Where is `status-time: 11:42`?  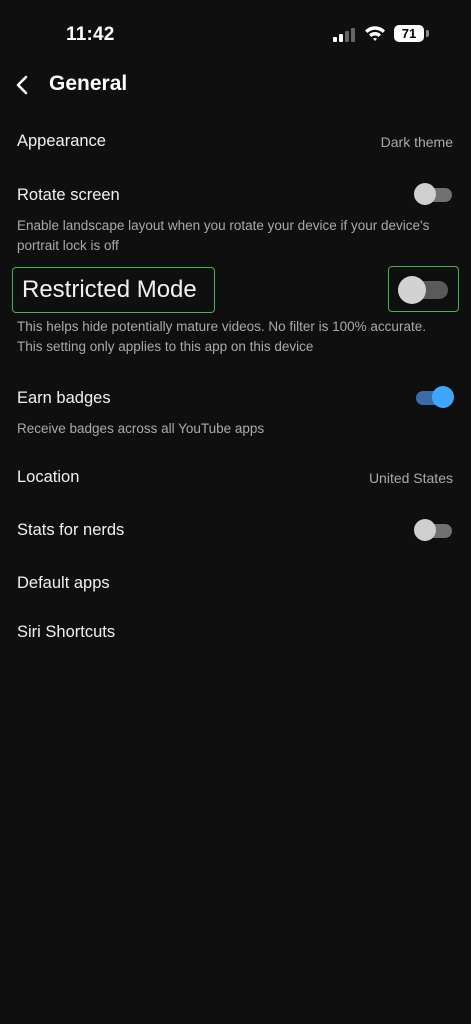
status-time: 11:42 is located at coordinates (90, 34).